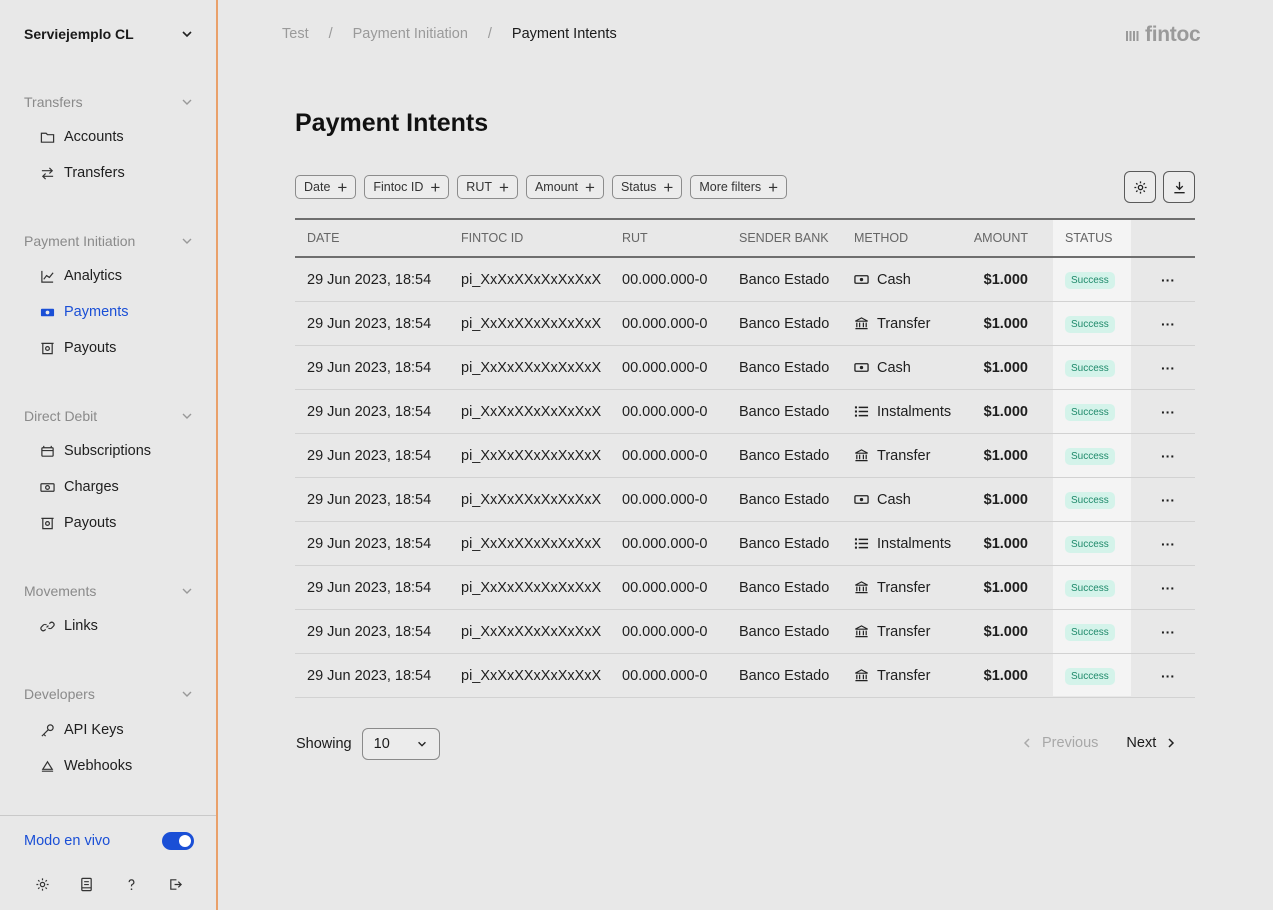 The width and height of the screenshot is (1273, 910). Describe the element at coordinates (80, 241) in the screenshot. I see `section-title: Payment Initiation` at that location.